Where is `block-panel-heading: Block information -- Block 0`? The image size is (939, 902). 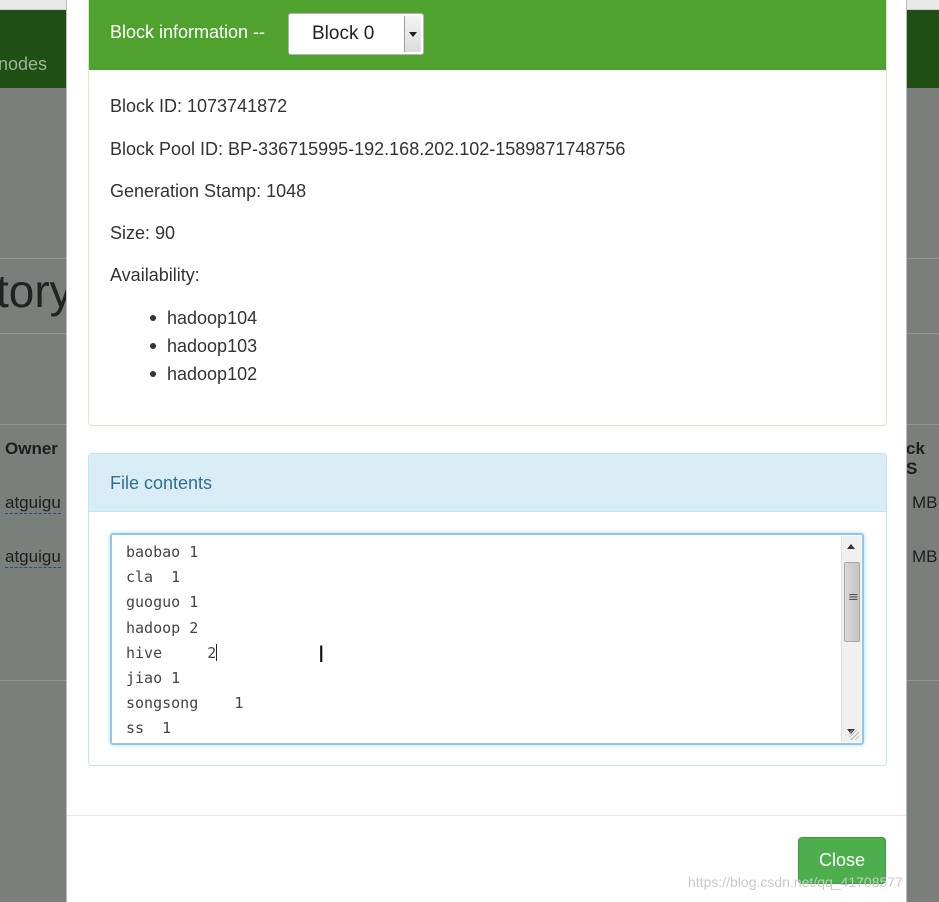 block-panel-heading: Block information -- Block 0 is located at coordinates (487, 35).